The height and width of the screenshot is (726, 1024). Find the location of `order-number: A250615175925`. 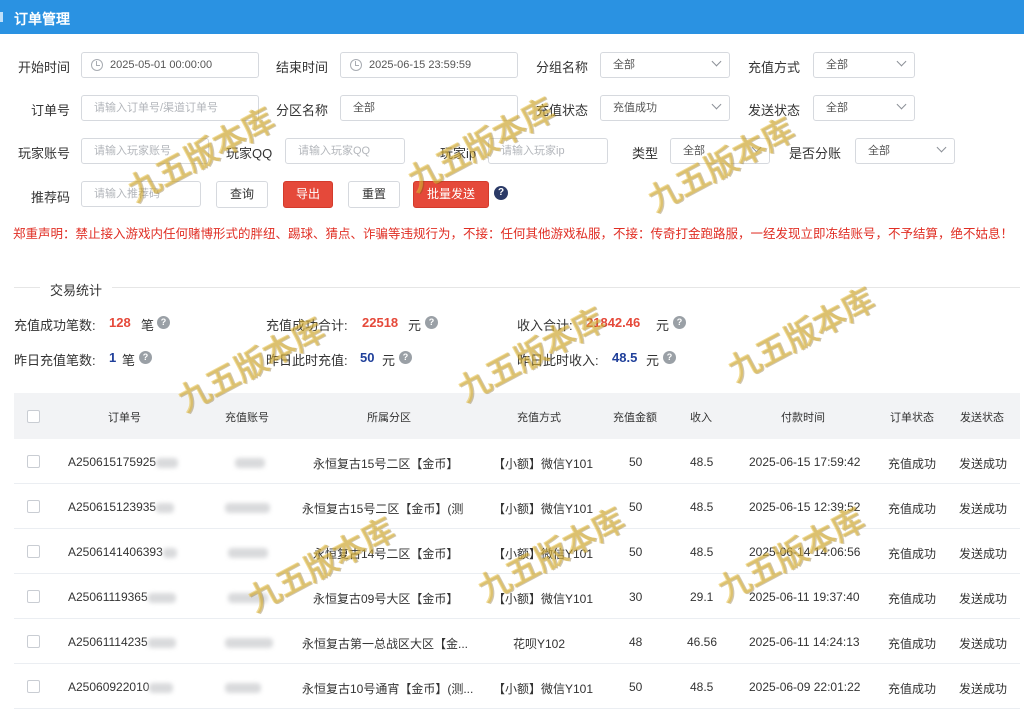

order-number: A250615175925 is located at coordinates (123, 462).